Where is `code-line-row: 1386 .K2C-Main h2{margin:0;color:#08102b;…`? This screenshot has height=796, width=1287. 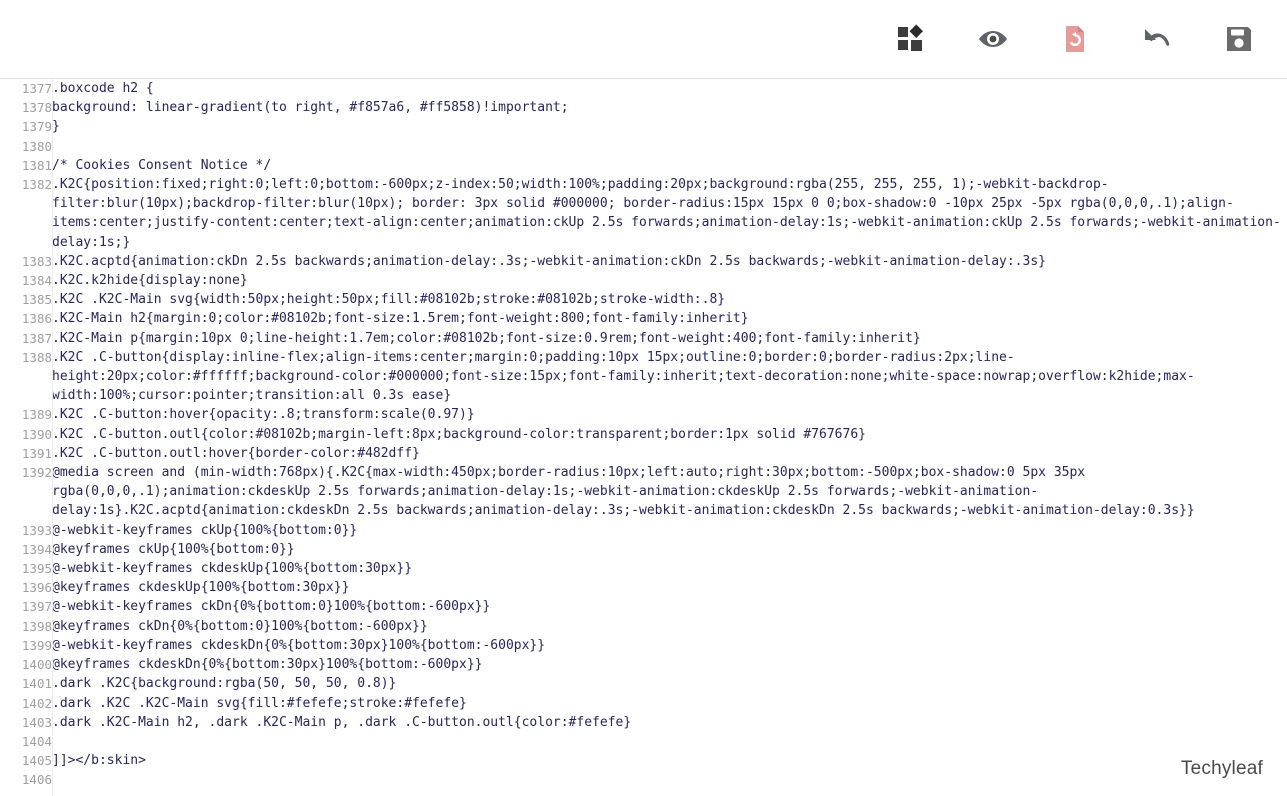
code-line-row: 1386 .K2C-Main h2{margin:0;color:#08102b;… is located at coordinates (643, 319).